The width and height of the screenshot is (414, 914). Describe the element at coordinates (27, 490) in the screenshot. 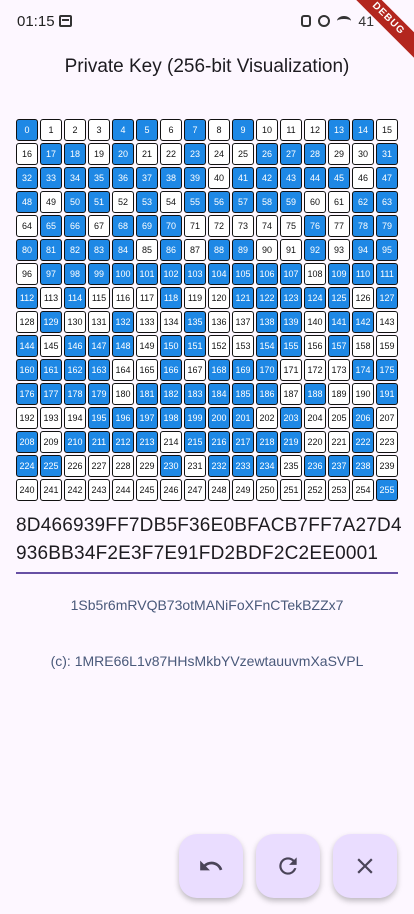

I see `bit-cell: 240` at that location.